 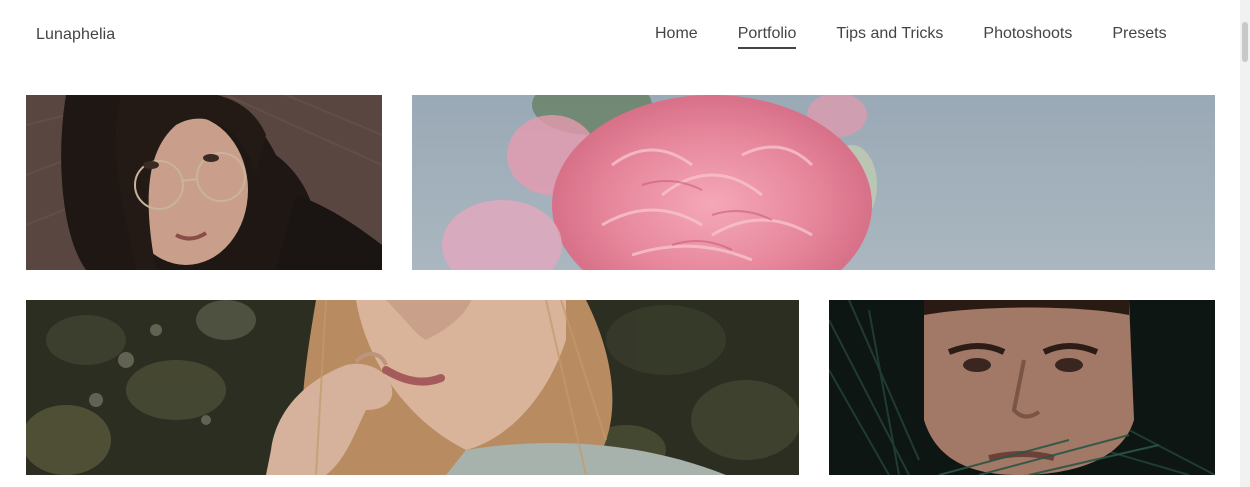 I want to click on photo-man-face, so click(x=1022, y=387).